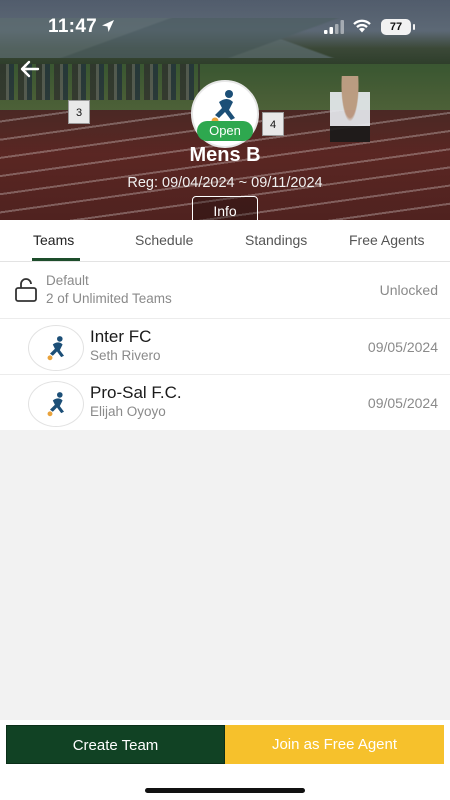 The width and height of the screenshot is (450, 800). What do you see at coordinates (73, 26) in the screenshot?
I see `status-time: 11:47` at bounding box center [73, 26].